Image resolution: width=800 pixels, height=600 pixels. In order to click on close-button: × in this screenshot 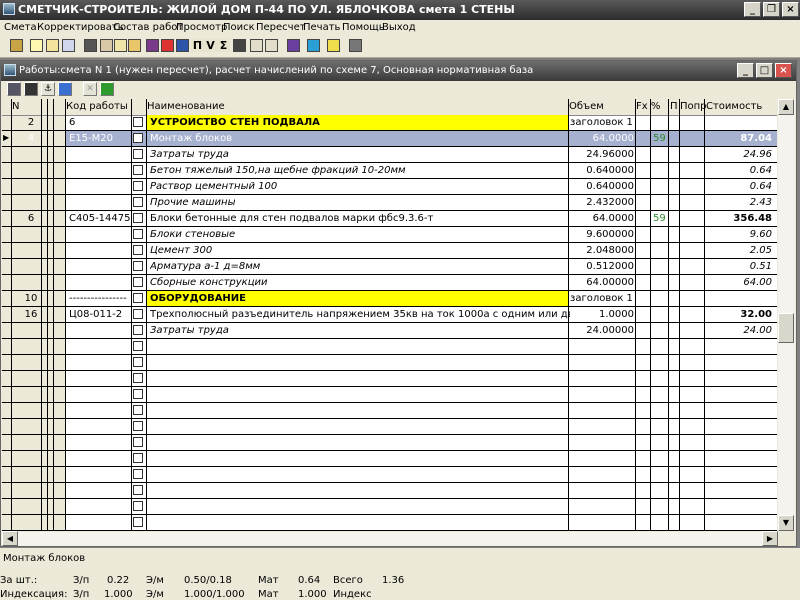, I will do `click(790, 9)`.